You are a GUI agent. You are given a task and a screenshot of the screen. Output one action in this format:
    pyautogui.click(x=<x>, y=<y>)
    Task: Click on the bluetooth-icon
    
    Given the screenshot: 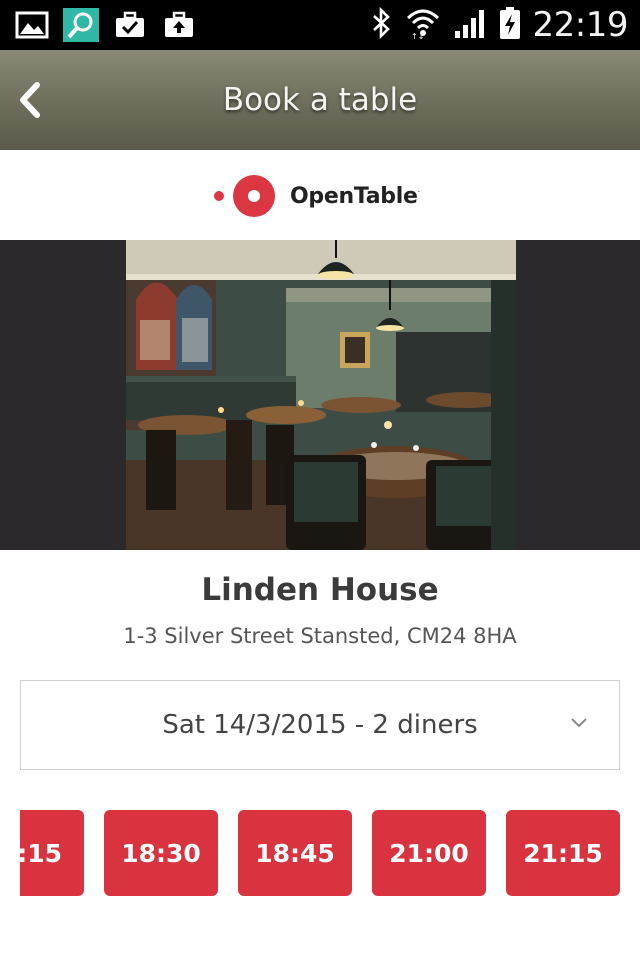 What is the action you would take?
    pyautogui.click(x=382, y=24)
    